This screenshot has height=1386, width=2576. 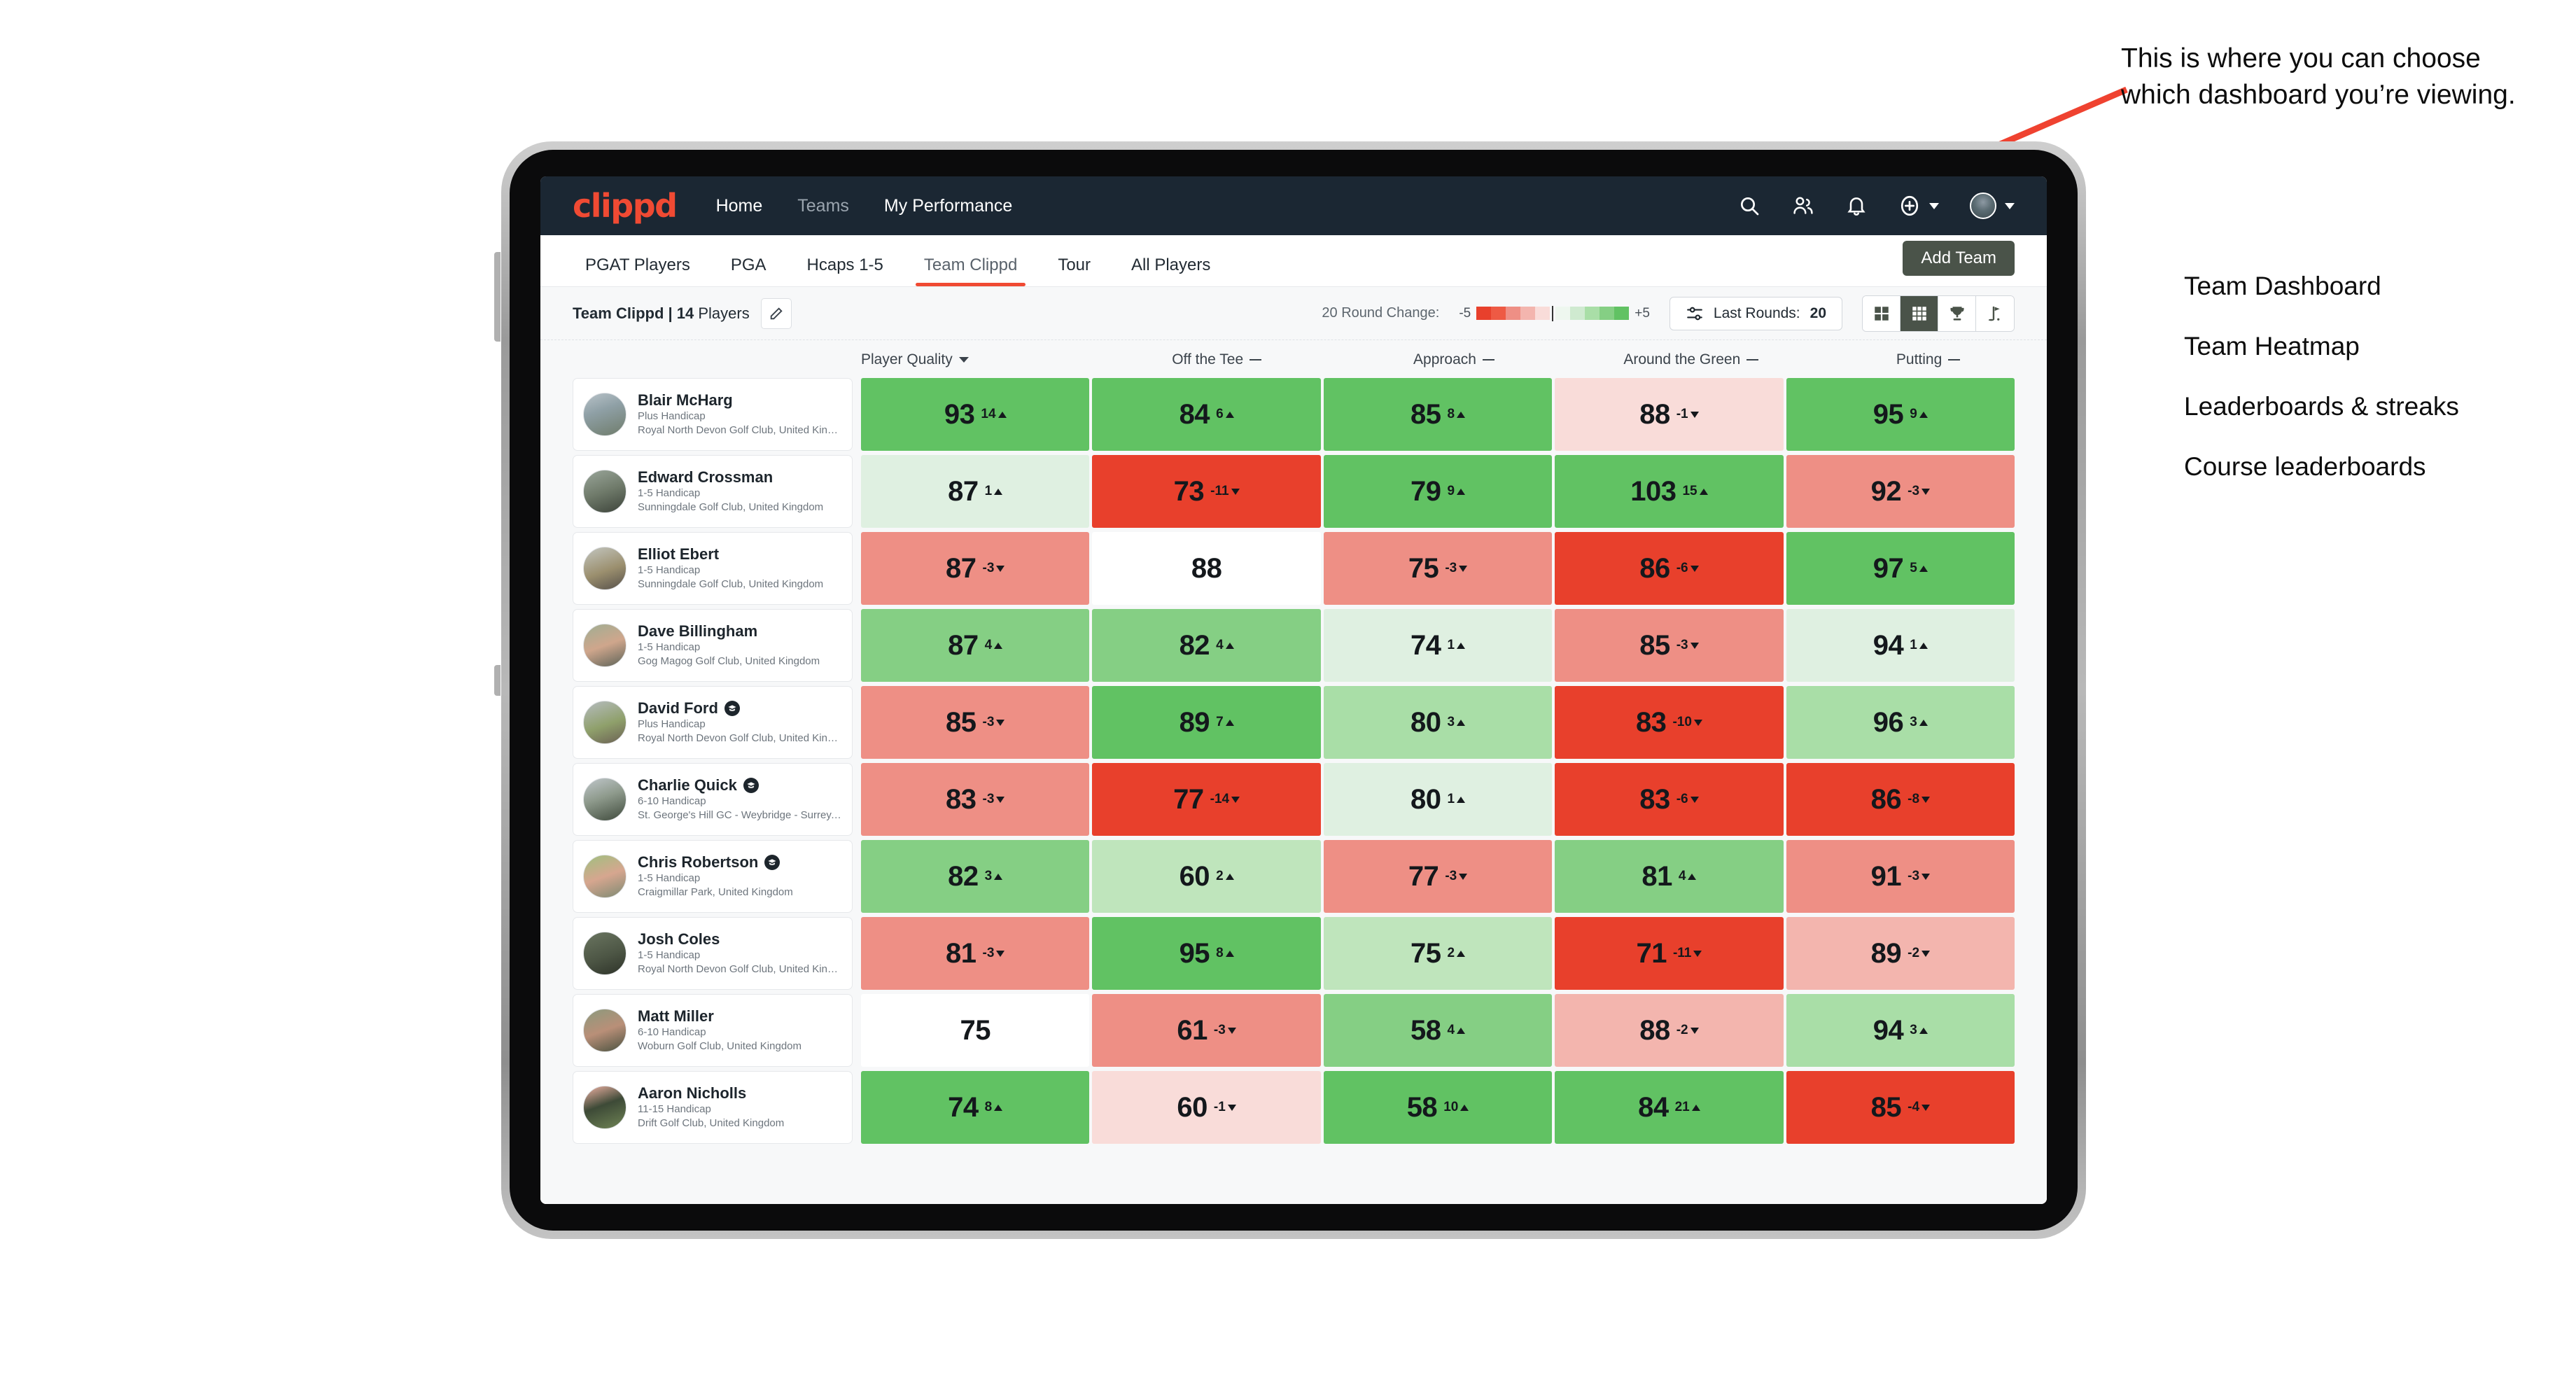 What do you see at coordinates (1074, 270) in the screenshot?
I see `tab-tour: Tour` at bounding box center [1074, 270].